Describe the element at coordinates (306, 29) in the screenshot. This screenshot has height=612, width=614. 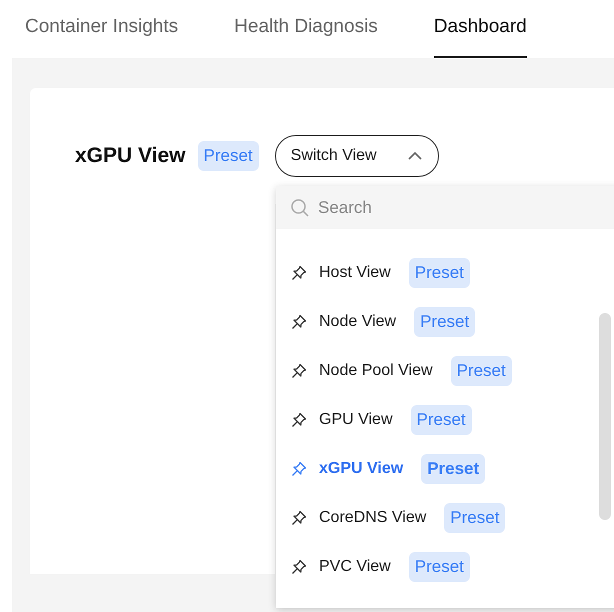
I see `tab: Health Diagnosis` at that location.